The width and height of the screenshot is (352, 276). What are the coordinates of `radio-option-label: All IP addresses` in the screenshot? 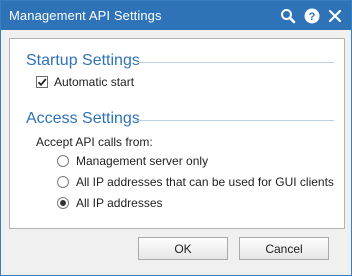 It's located at (119, 203).